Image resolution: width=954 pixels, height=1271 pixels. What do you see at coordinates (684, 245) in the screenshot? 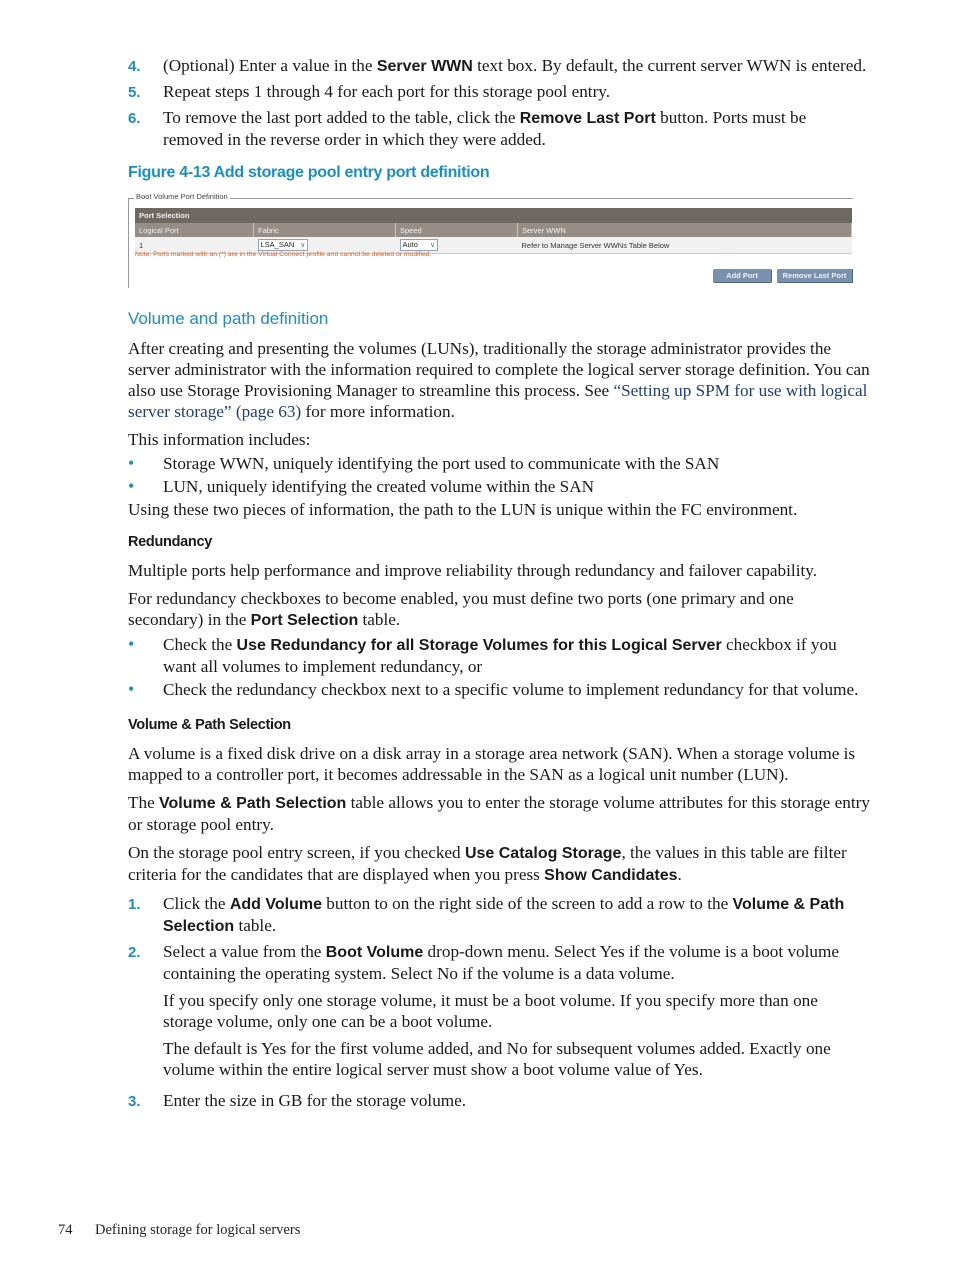
I see `server-wwn-cell: Refer to Manage Server WWNs Table Below` at bounding box center [684, 245].